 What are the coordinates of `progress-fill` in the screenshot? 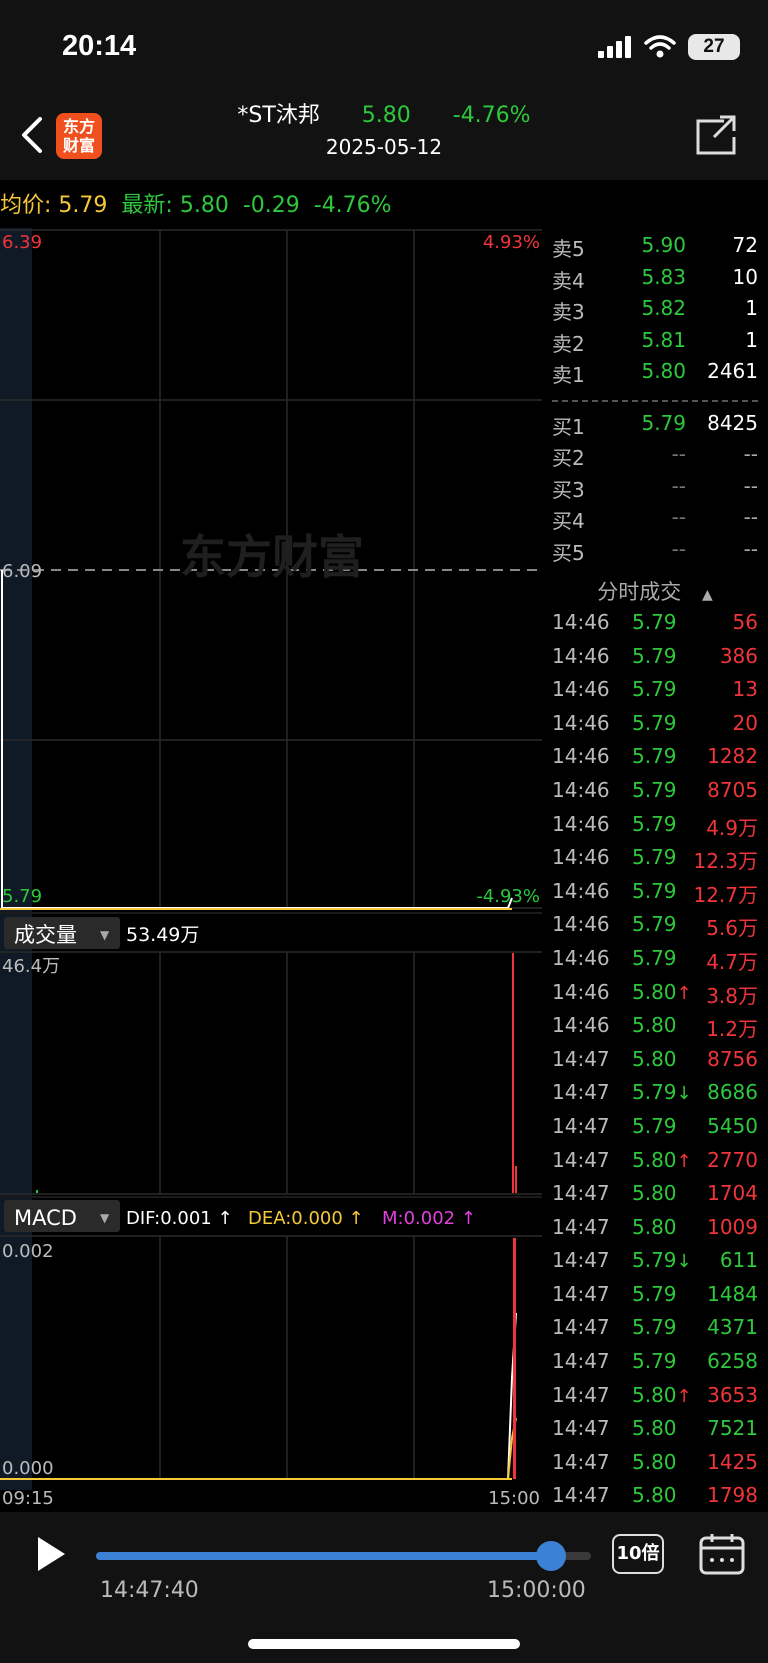 It's located at (324, 1556).